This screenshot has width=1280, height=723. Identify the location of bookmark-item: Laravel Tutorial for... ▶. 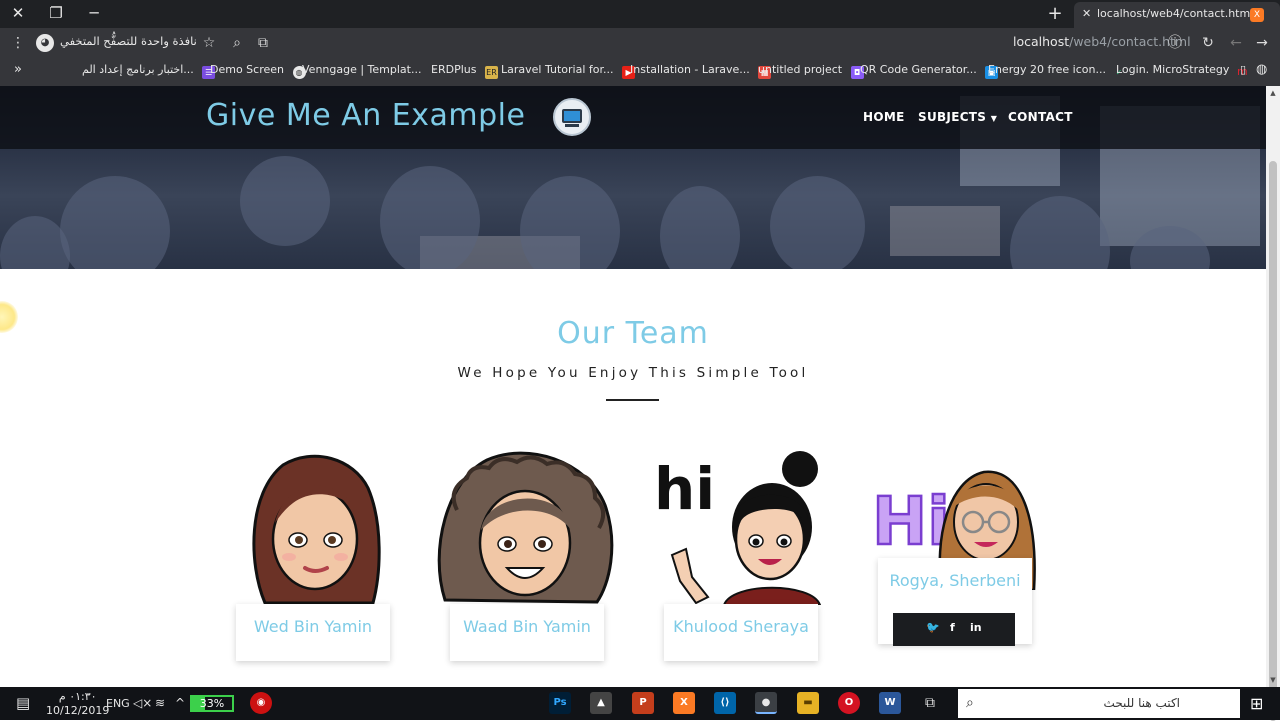
(570, 72).